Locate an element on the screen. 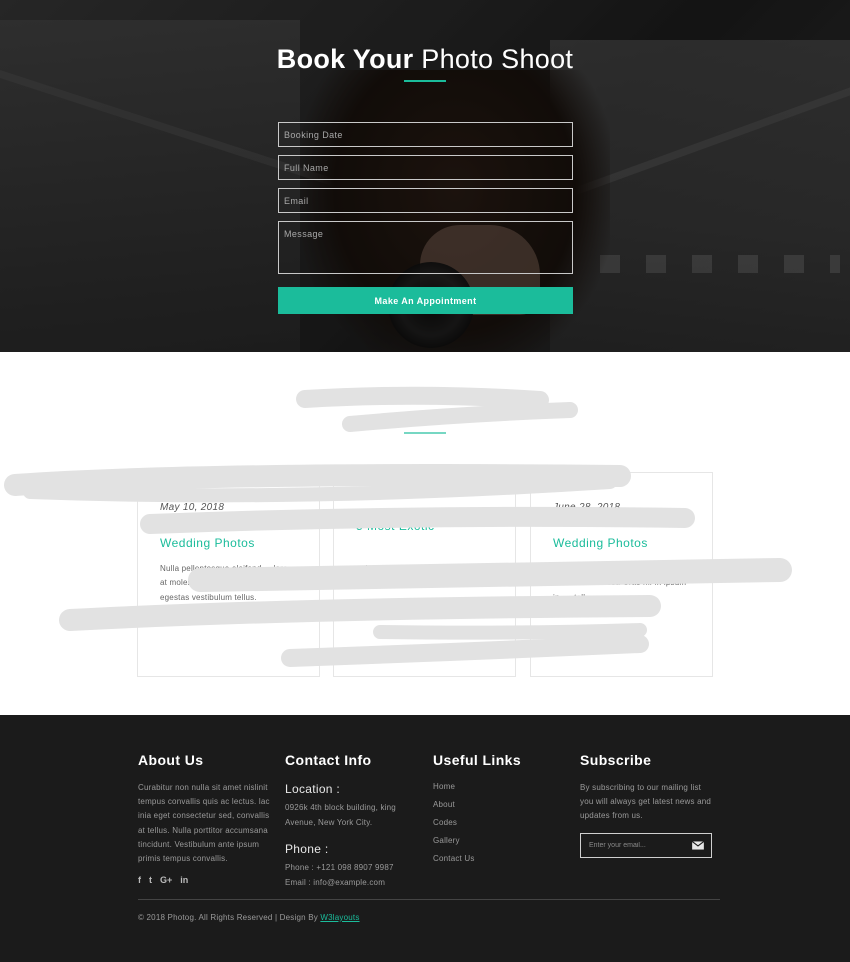 Image resolution: width=850 pixels, height=962 pixels. footer-link-home: Home is located at coordinates (493, 787).